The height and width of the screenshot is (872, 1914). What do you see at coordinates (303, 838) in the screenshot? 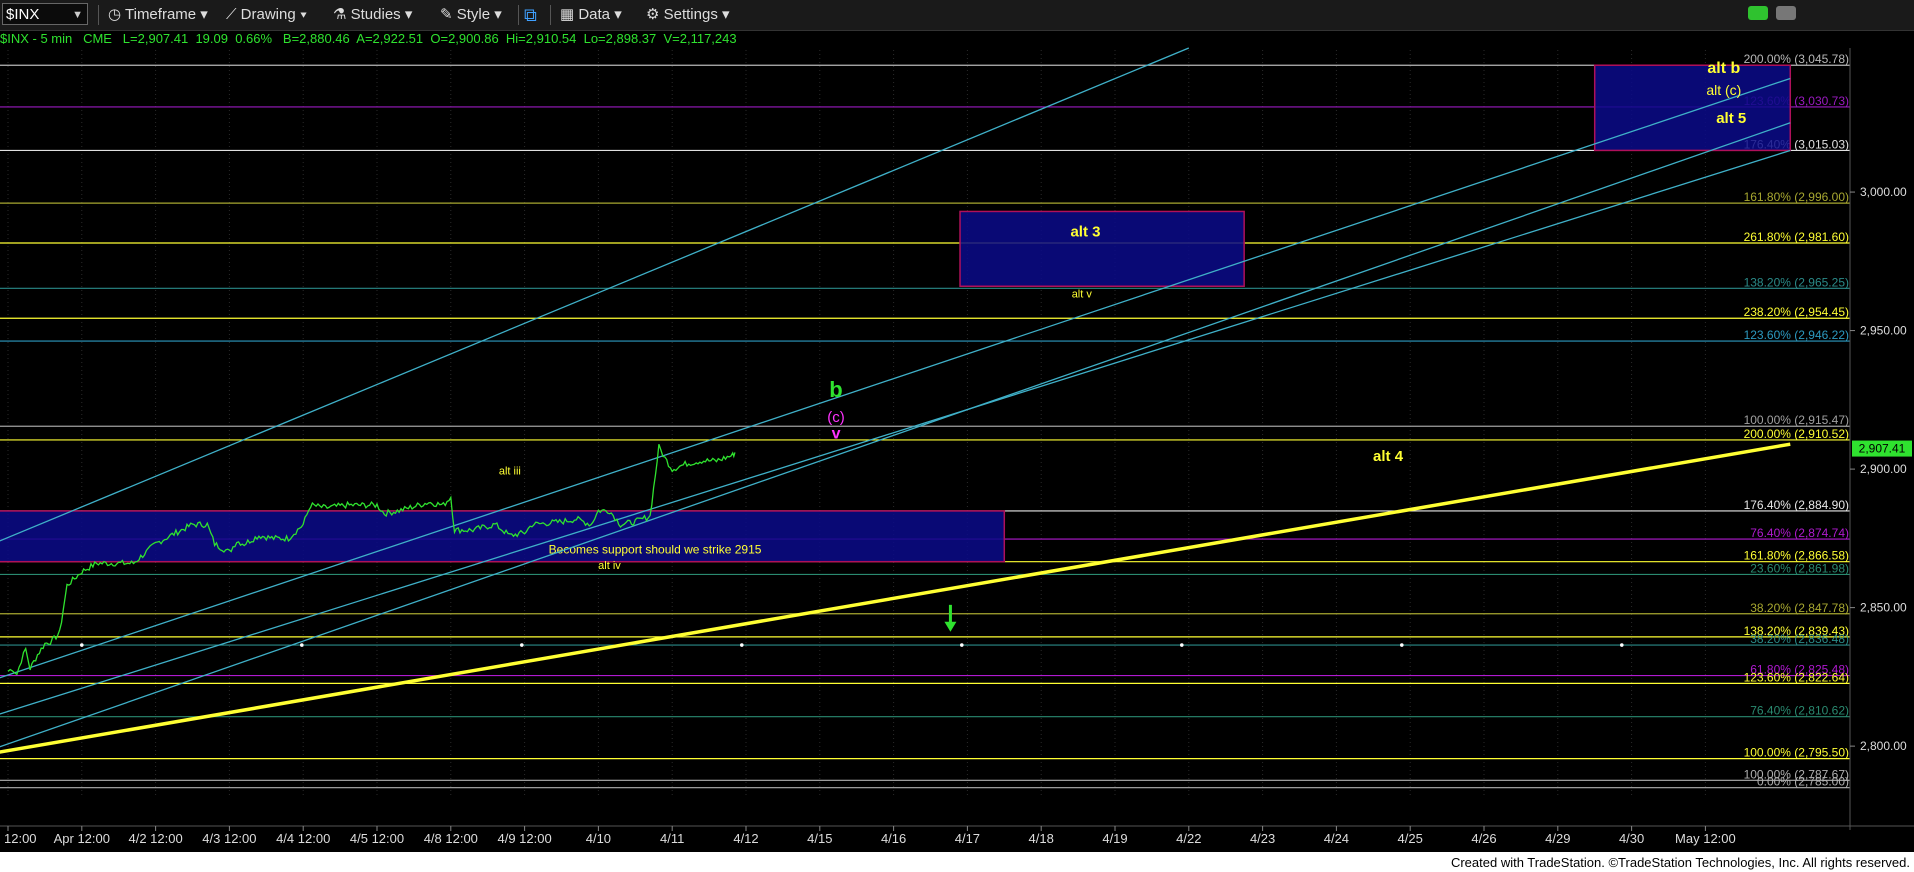
I see `x-tick-label: 4/4 12:00` at bounding box center [303, 838].